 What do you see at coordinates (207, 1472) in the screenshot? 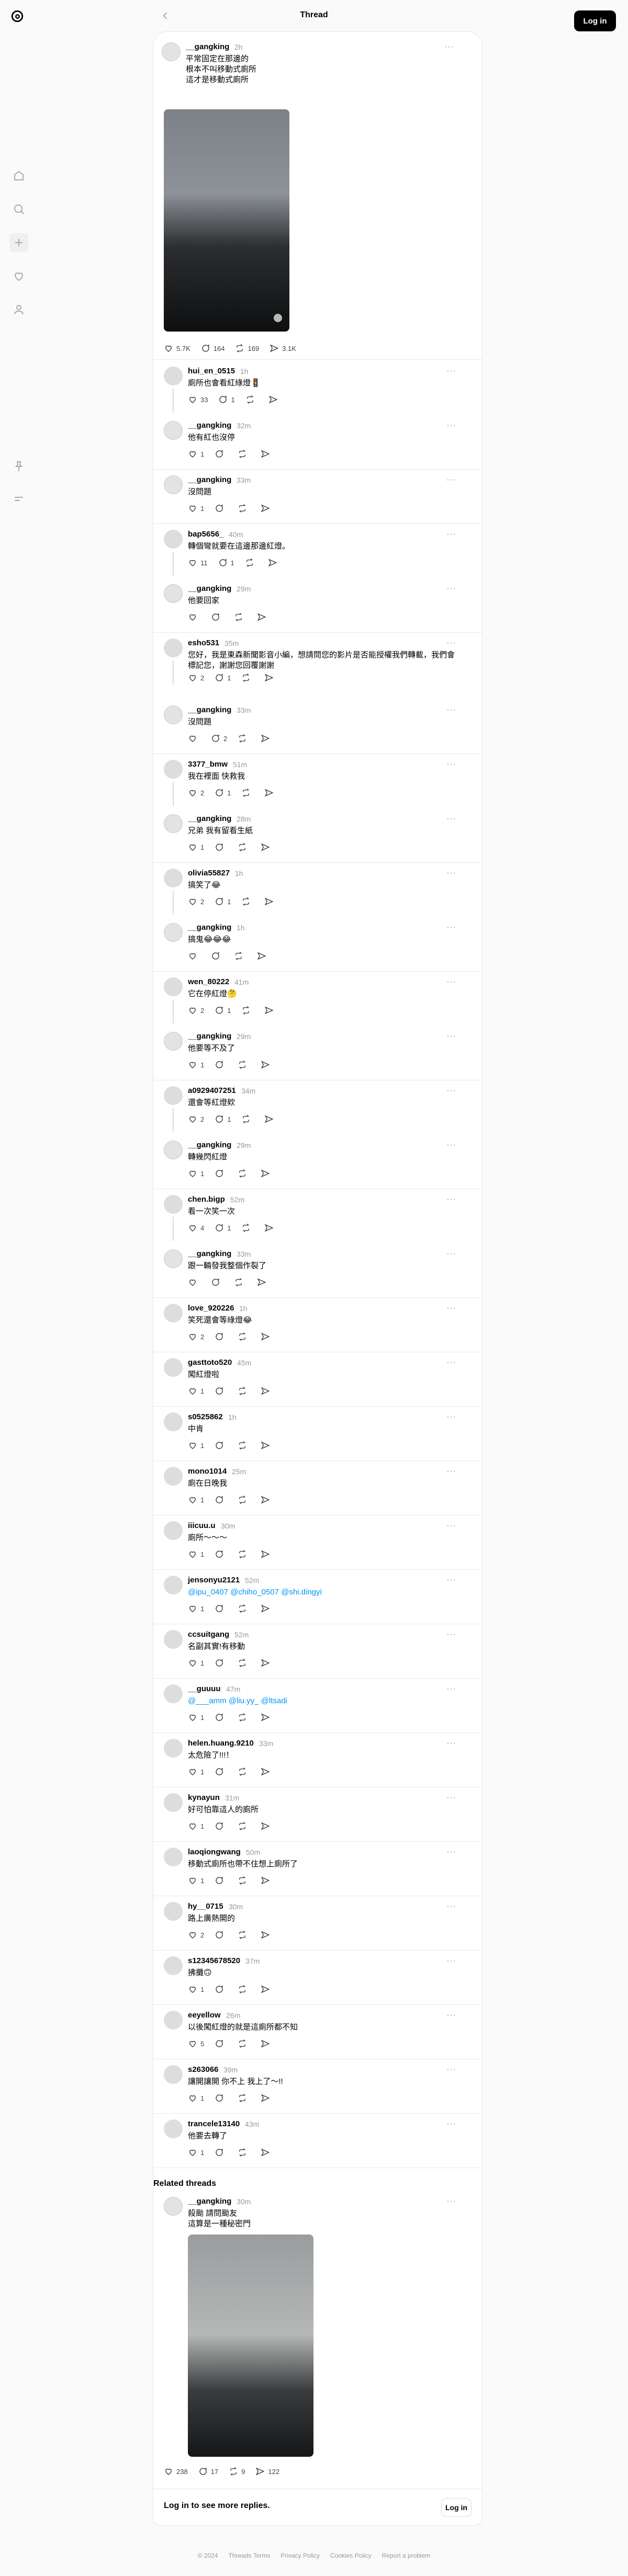
I see `username: mono1014` at bounding box center [207, 1472].